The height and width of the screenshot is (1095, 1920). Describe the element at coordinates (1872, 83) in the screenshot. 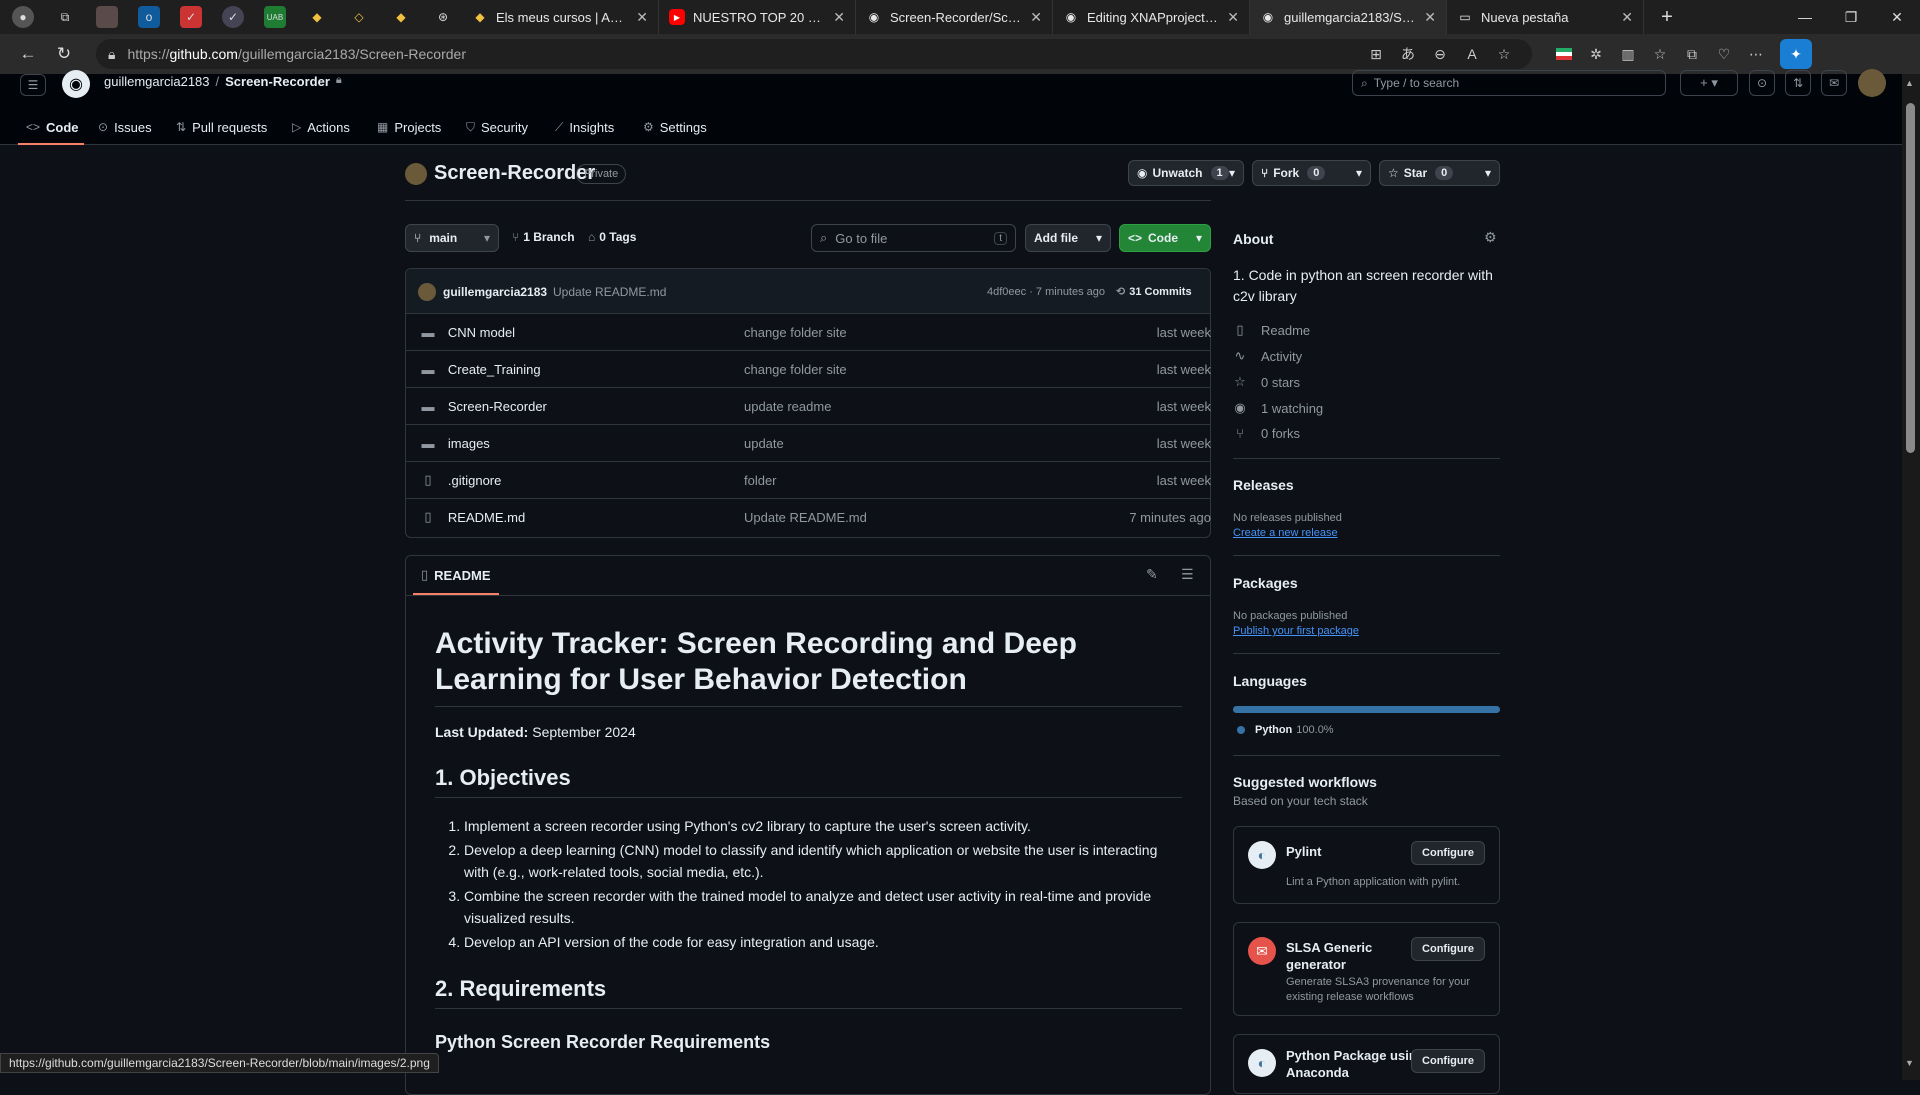

I see `avatar` at that location.